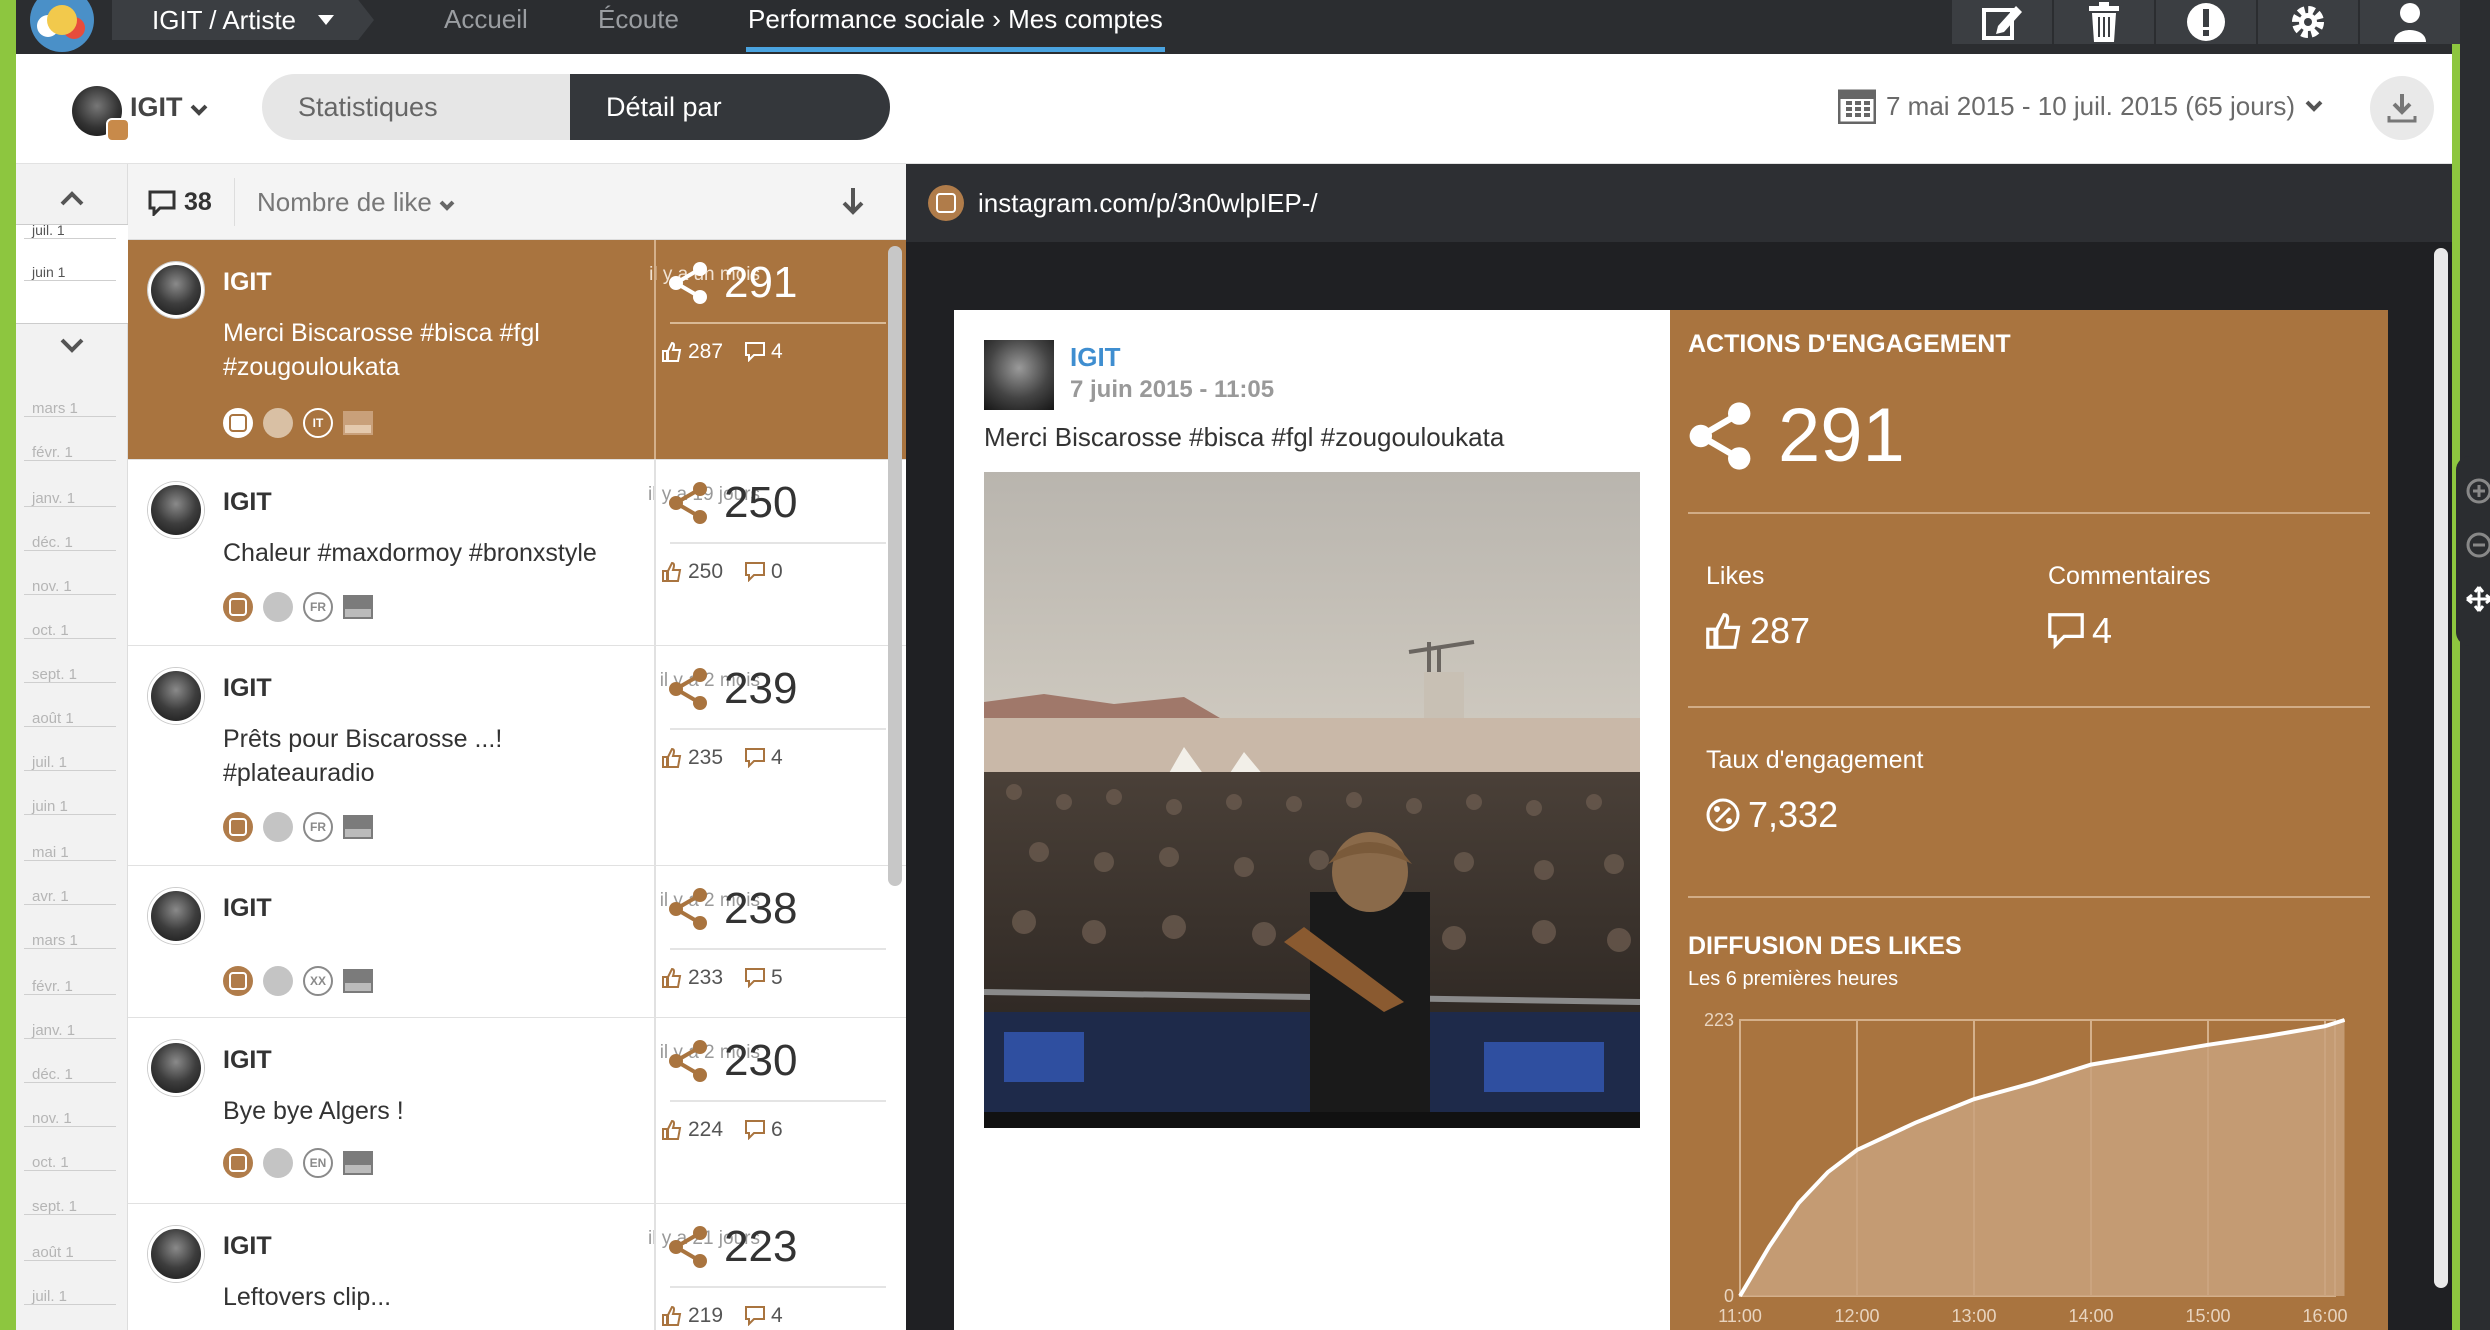  I want to click on engagement-total: 291, so click(1796, 435).